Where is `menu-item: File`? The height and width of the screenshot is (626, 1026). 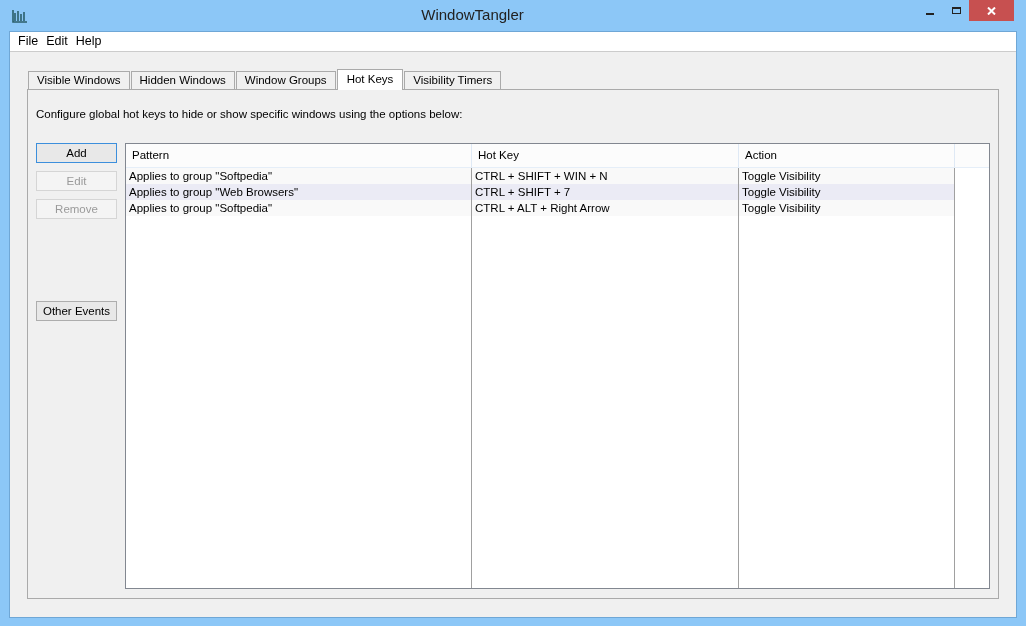
menu-item: File is located at coordinates (28, 41).